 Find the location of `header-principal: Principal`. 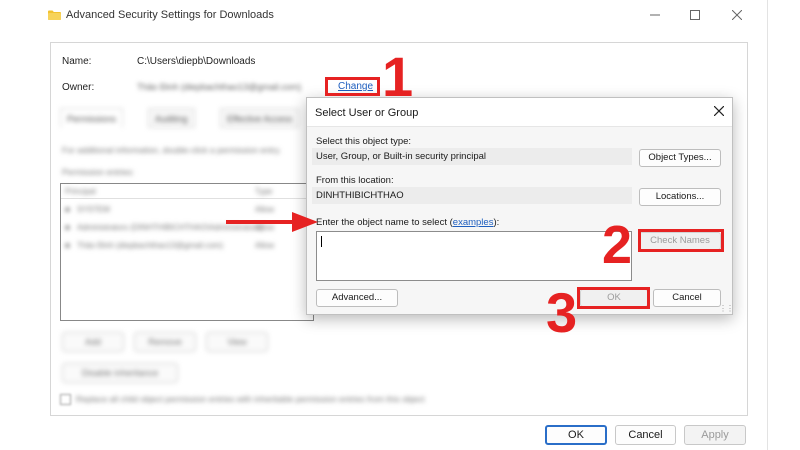

header-principal: Principal is located at coordinates (80, 191).